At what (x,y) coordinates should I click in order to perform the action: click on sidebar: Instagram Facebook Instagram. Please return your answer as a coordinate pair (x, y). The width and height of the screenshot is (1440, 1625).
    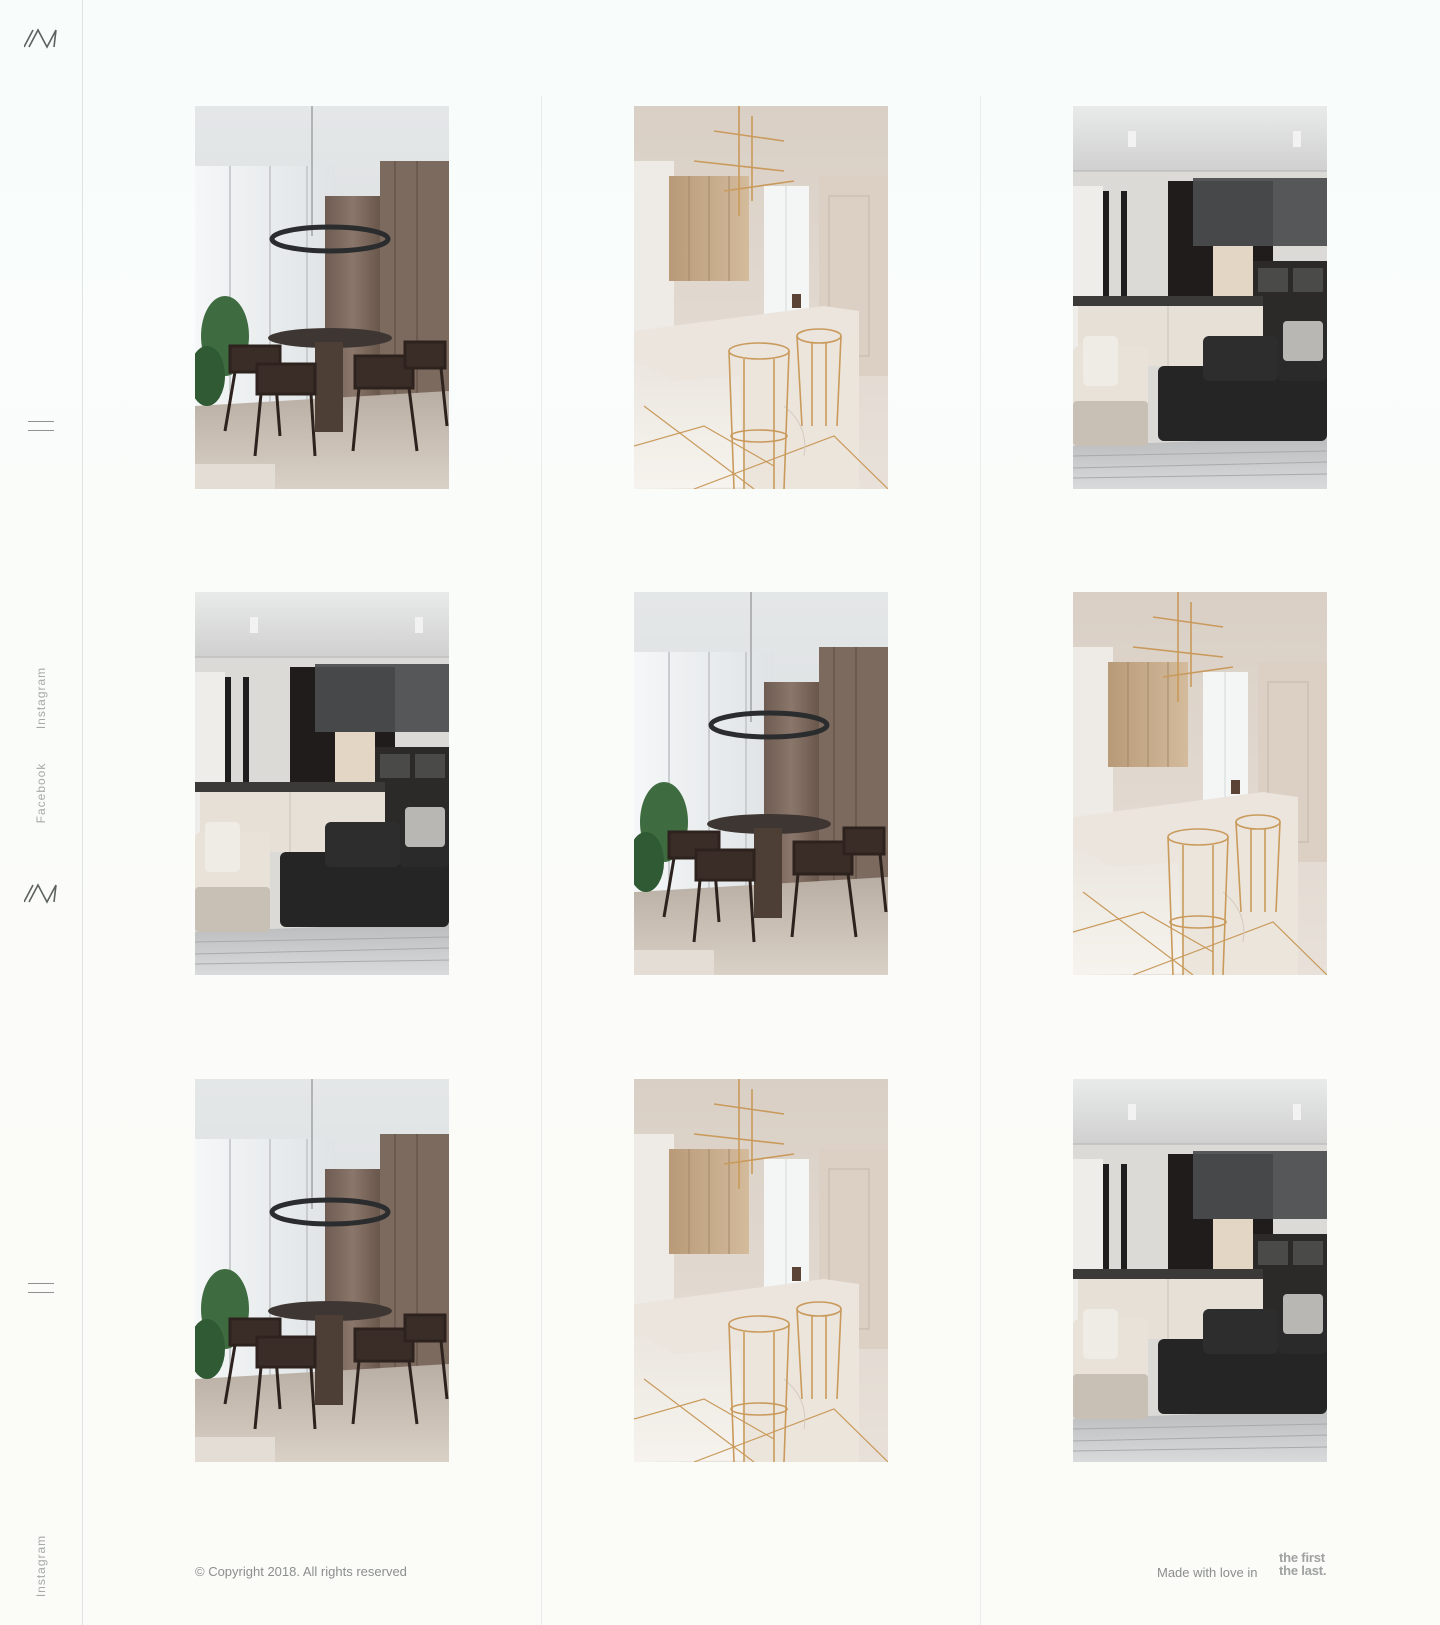
    Looking at the image, I should click on (41, 812).